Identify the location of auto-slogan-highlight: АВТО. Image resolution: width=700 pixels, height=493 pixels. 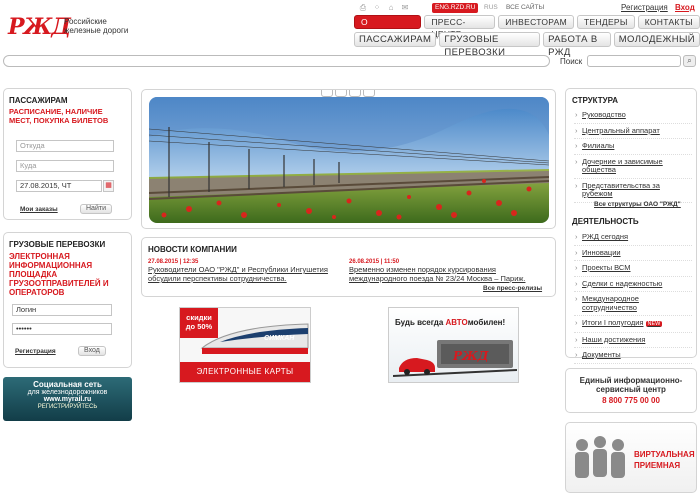
(456, 322).